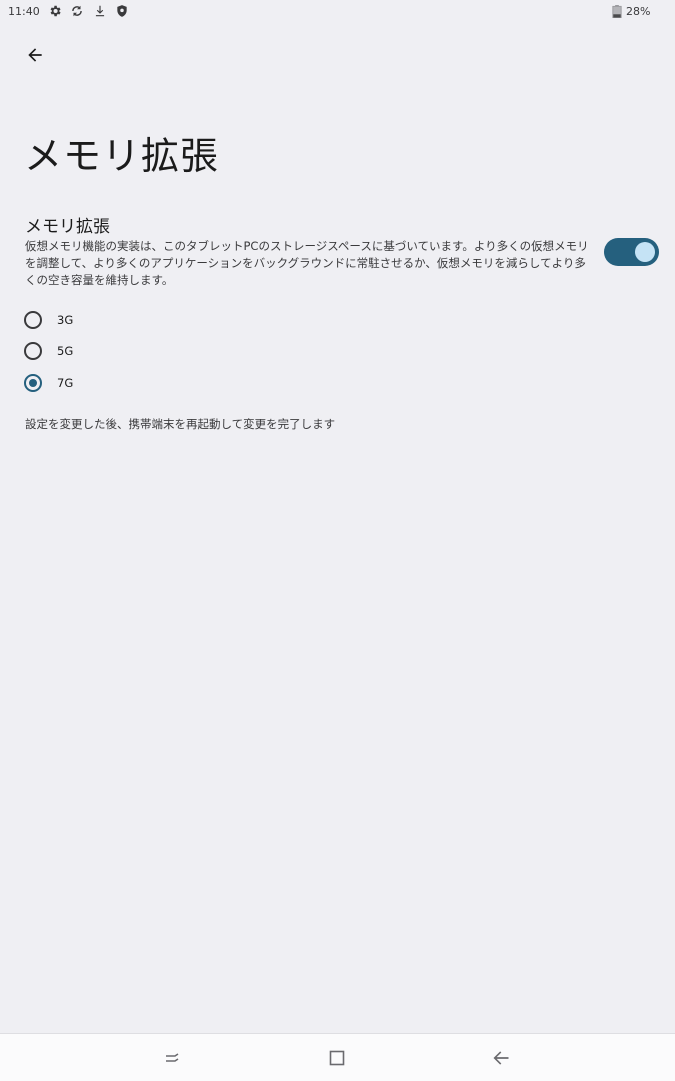 The width and height of the screenshot is (675, 1081). What do you see at coordinates (77, 11) in the screenshot?
I see `sync-icon` at bounding box center [77, 11].